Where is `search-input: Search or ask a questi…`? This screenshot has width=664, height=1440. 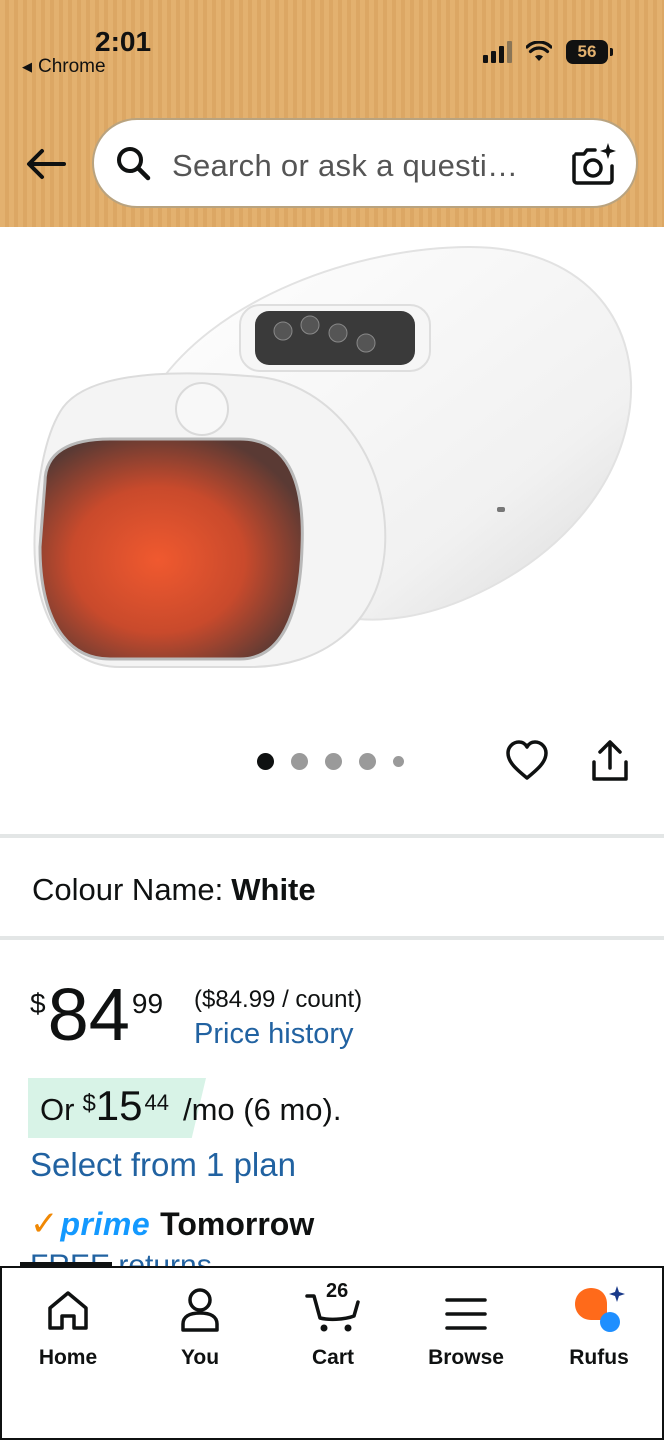 search-input: Search or ask a questi… is located at coordinates (345, 166).